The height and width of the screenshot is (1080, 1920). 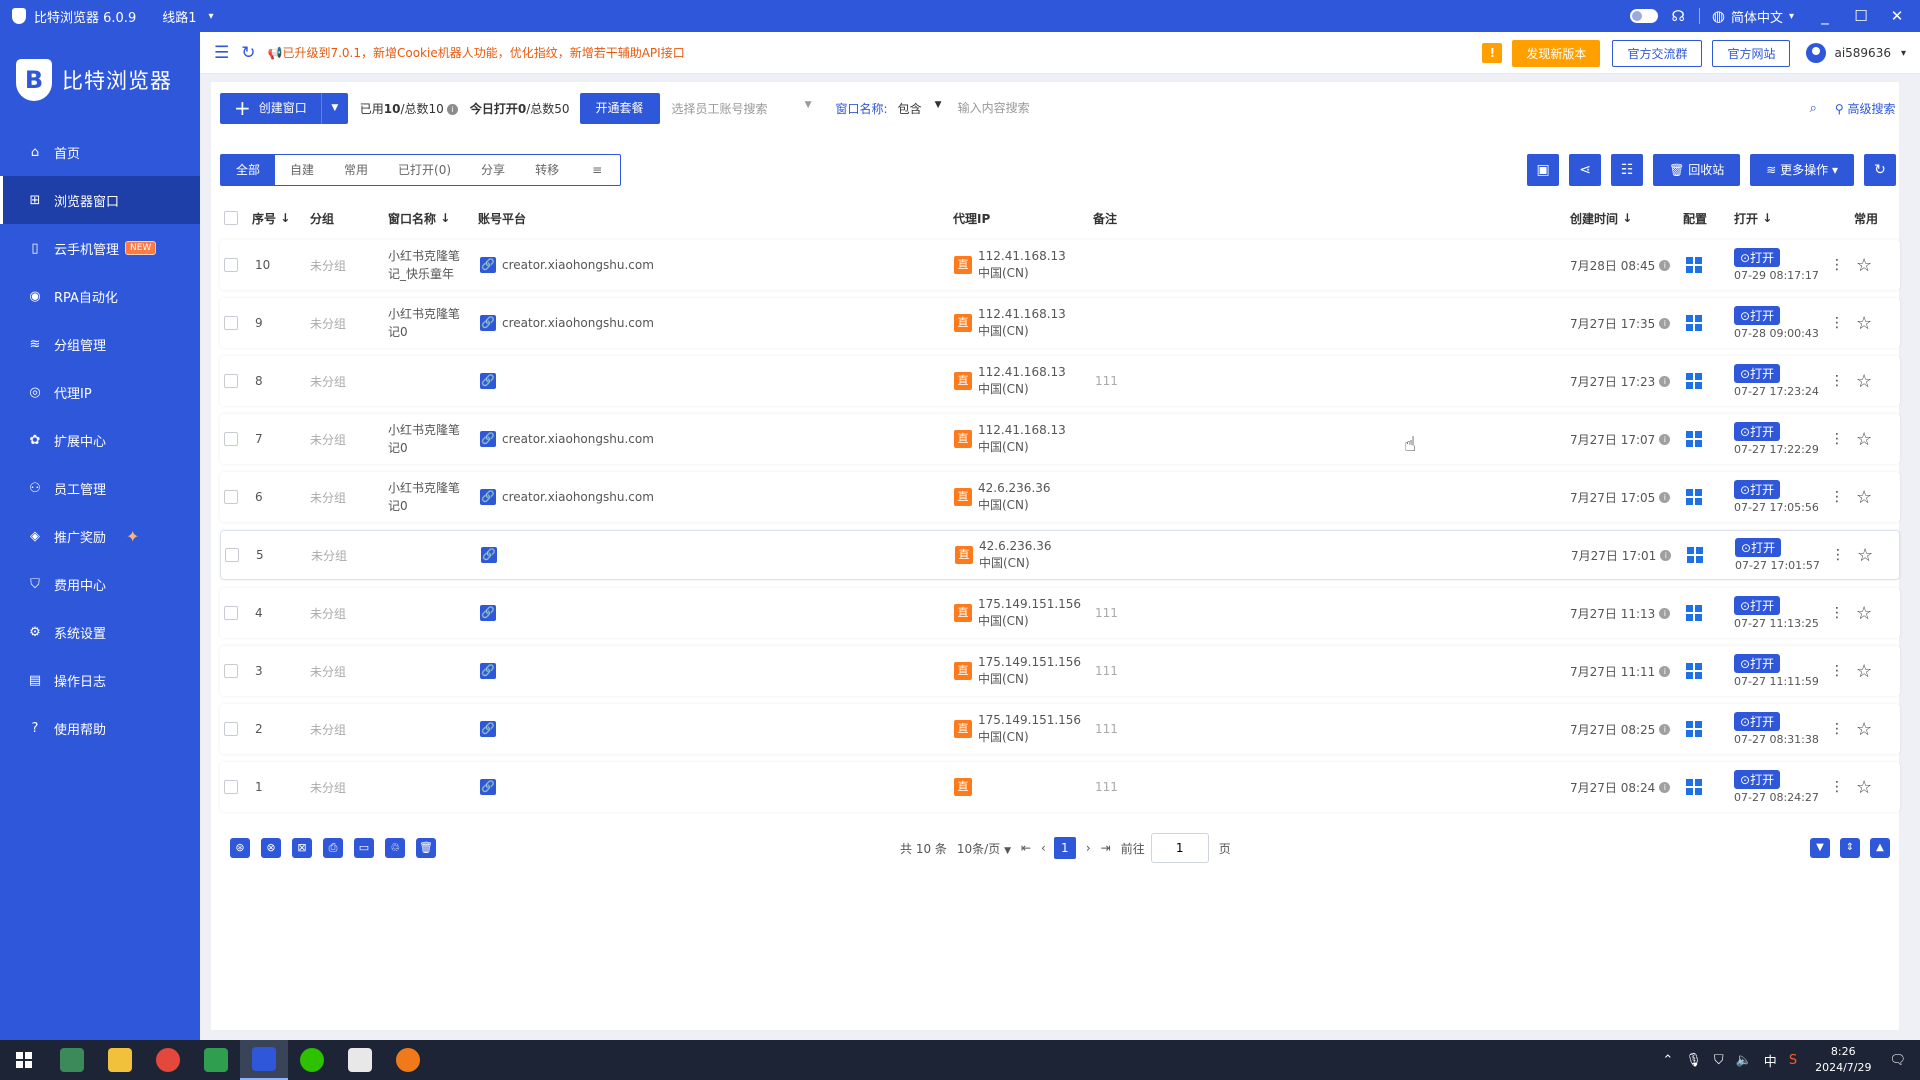 What do you see at coordinates (120, 1060) in the screenshot?
I see `taskbar-app-explorer` at bounding box center [120, 1060].